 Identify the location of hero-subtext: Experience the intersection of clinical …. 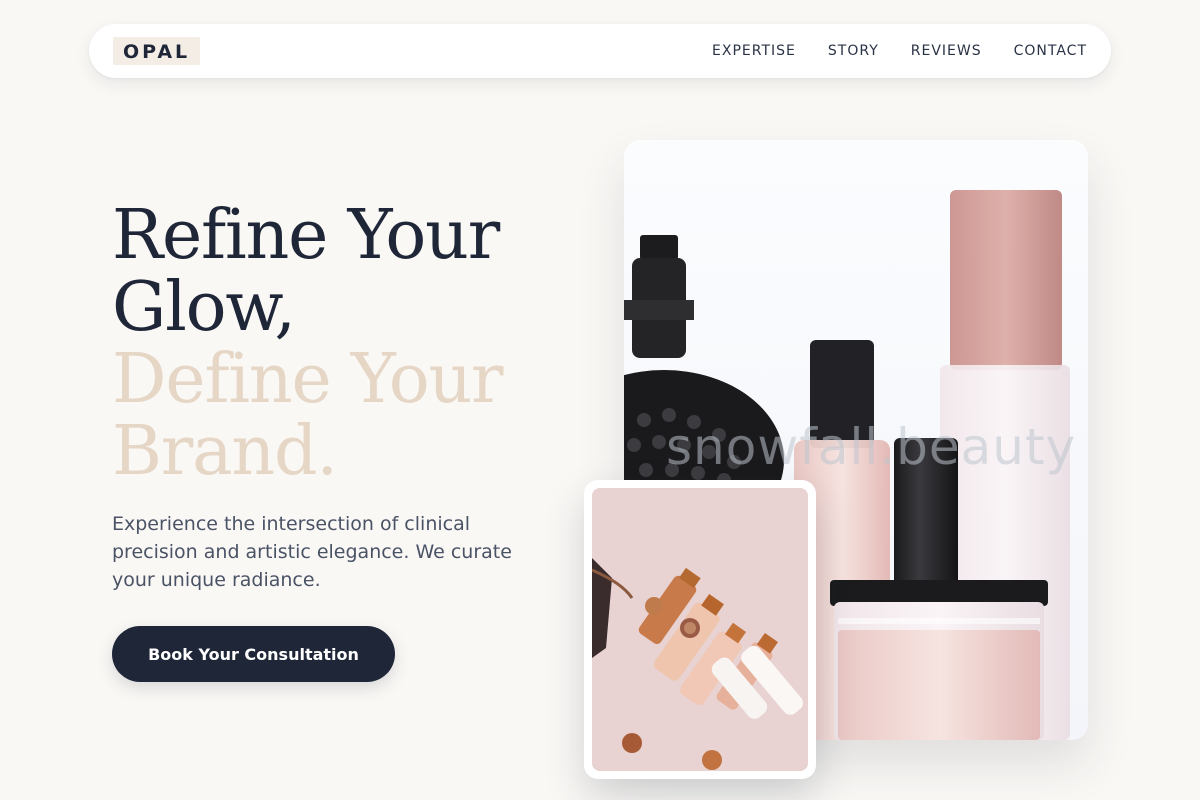
(312, 552).